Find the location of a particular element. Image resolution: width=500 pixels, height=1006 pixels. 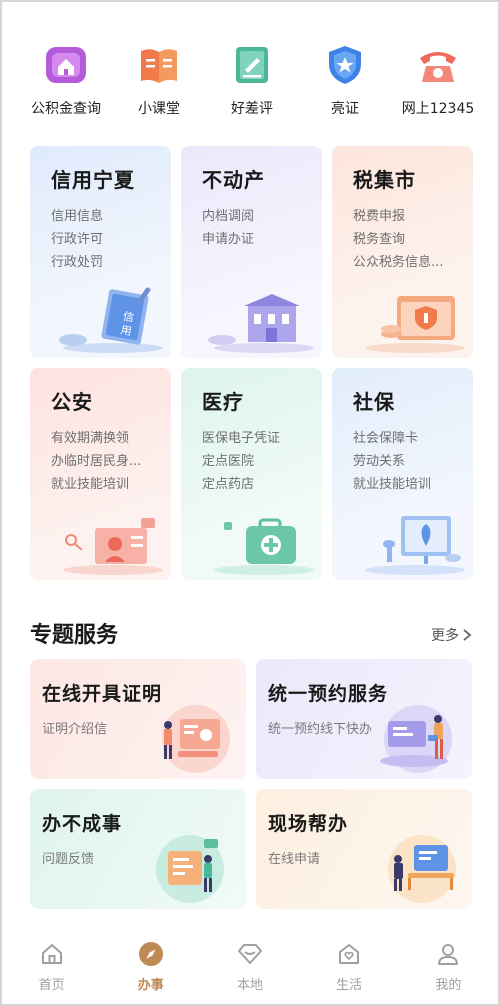

police-id-icon is located at coordinates (113, 546).